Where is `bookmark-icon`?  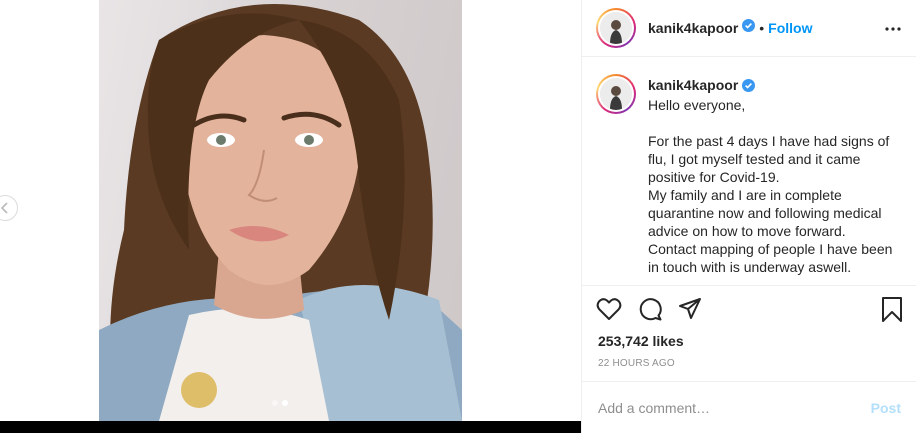 bookmark-icon is located at coordinates (892, 312).